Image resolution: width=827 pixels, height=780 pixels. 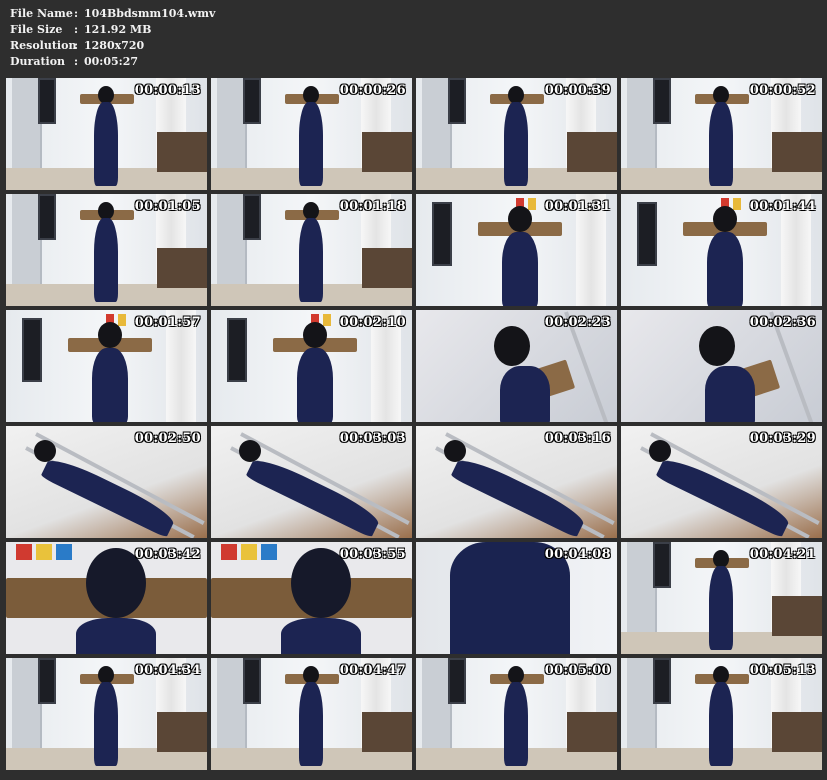 I want to click on resolution-row: Resolution : 1280x720, so click(x=112, y=46).